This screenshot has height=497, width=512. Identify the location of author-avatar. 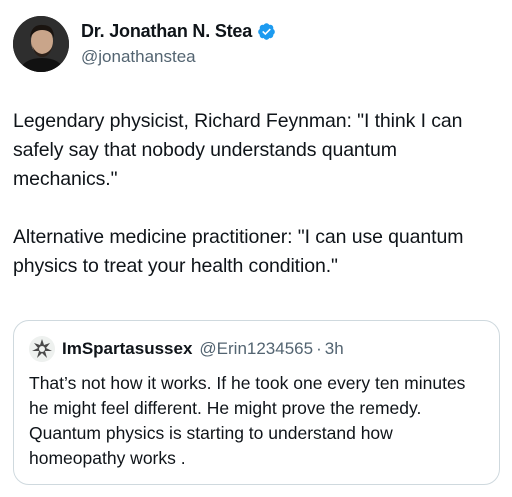
(41, 44).